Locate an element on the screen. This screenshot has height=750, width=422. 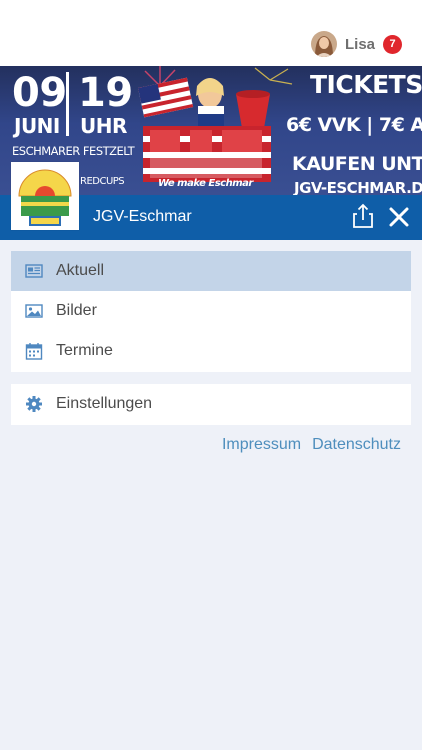
banner-tickets: TICKETS is located at coordinates (366, 84).